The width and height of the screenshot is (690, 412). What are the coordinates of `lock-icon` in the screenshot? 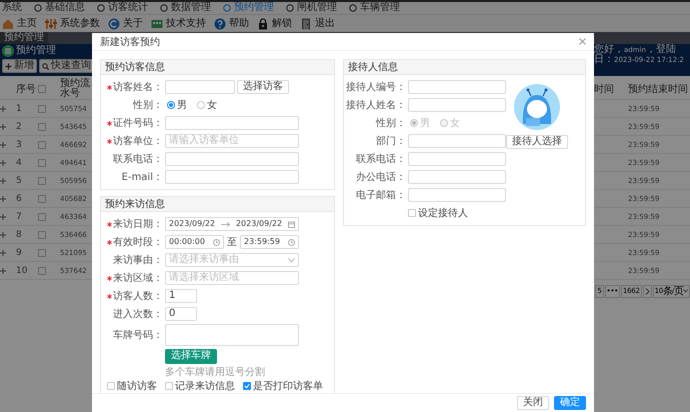 It's located at (263, 24).